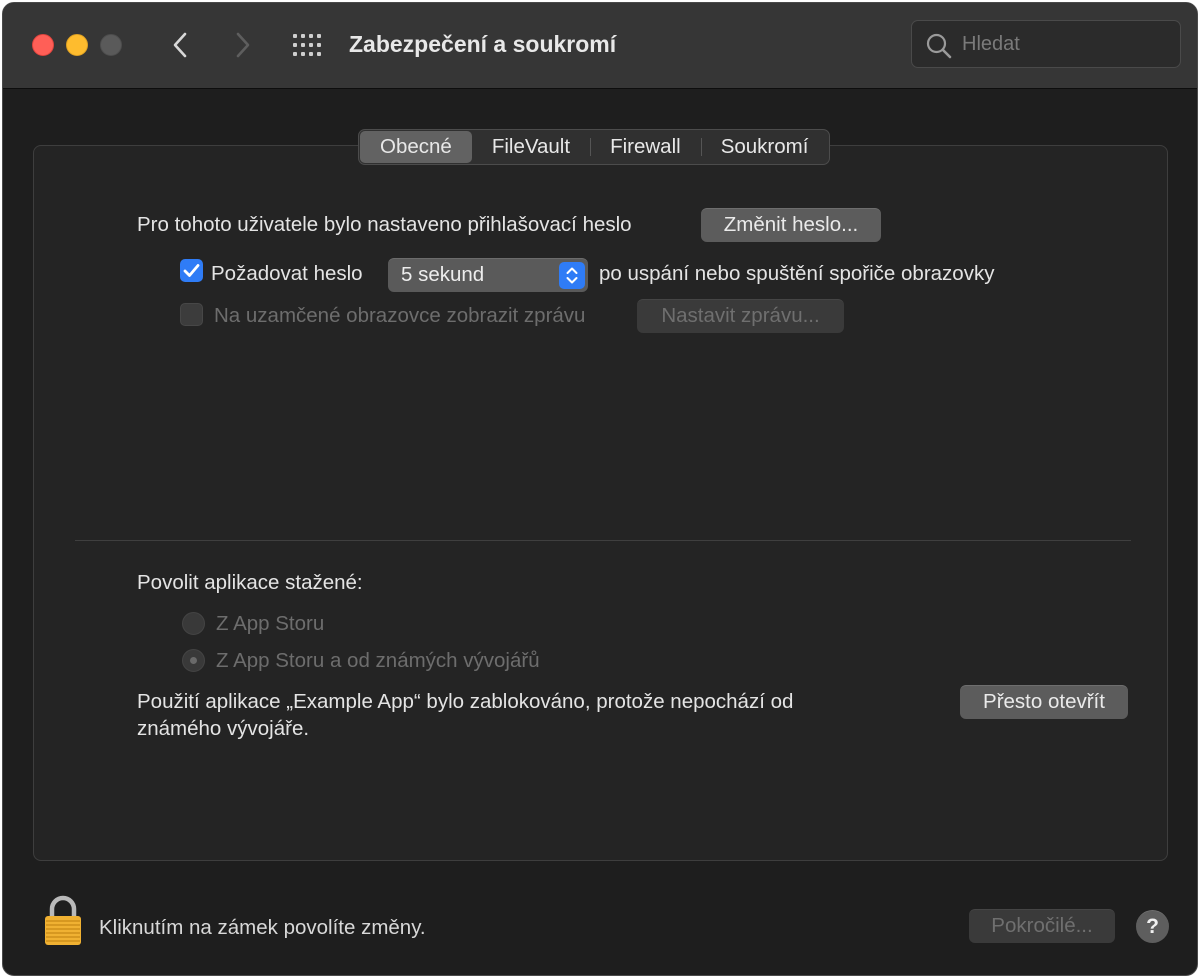 The image size is (1200, 978). I want to click on allow-apps-heading: Povolit aplikace stažené:, so click(250, 582).